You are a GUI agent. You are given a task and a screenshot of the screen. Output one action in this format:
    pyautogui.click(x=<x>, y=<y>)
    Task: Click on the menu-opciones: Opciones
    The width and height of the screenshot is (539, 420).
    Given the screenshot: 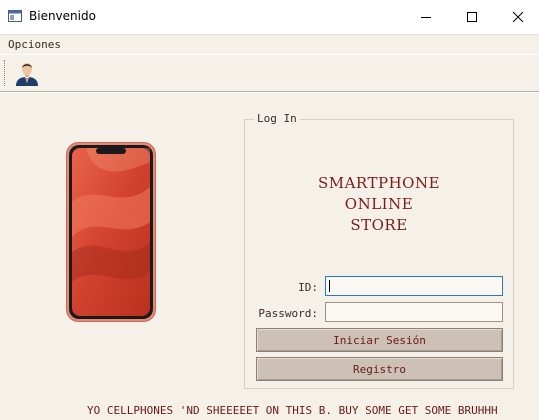 What is the action you would take?
    pyautogui.click(x=34, y=44)
    